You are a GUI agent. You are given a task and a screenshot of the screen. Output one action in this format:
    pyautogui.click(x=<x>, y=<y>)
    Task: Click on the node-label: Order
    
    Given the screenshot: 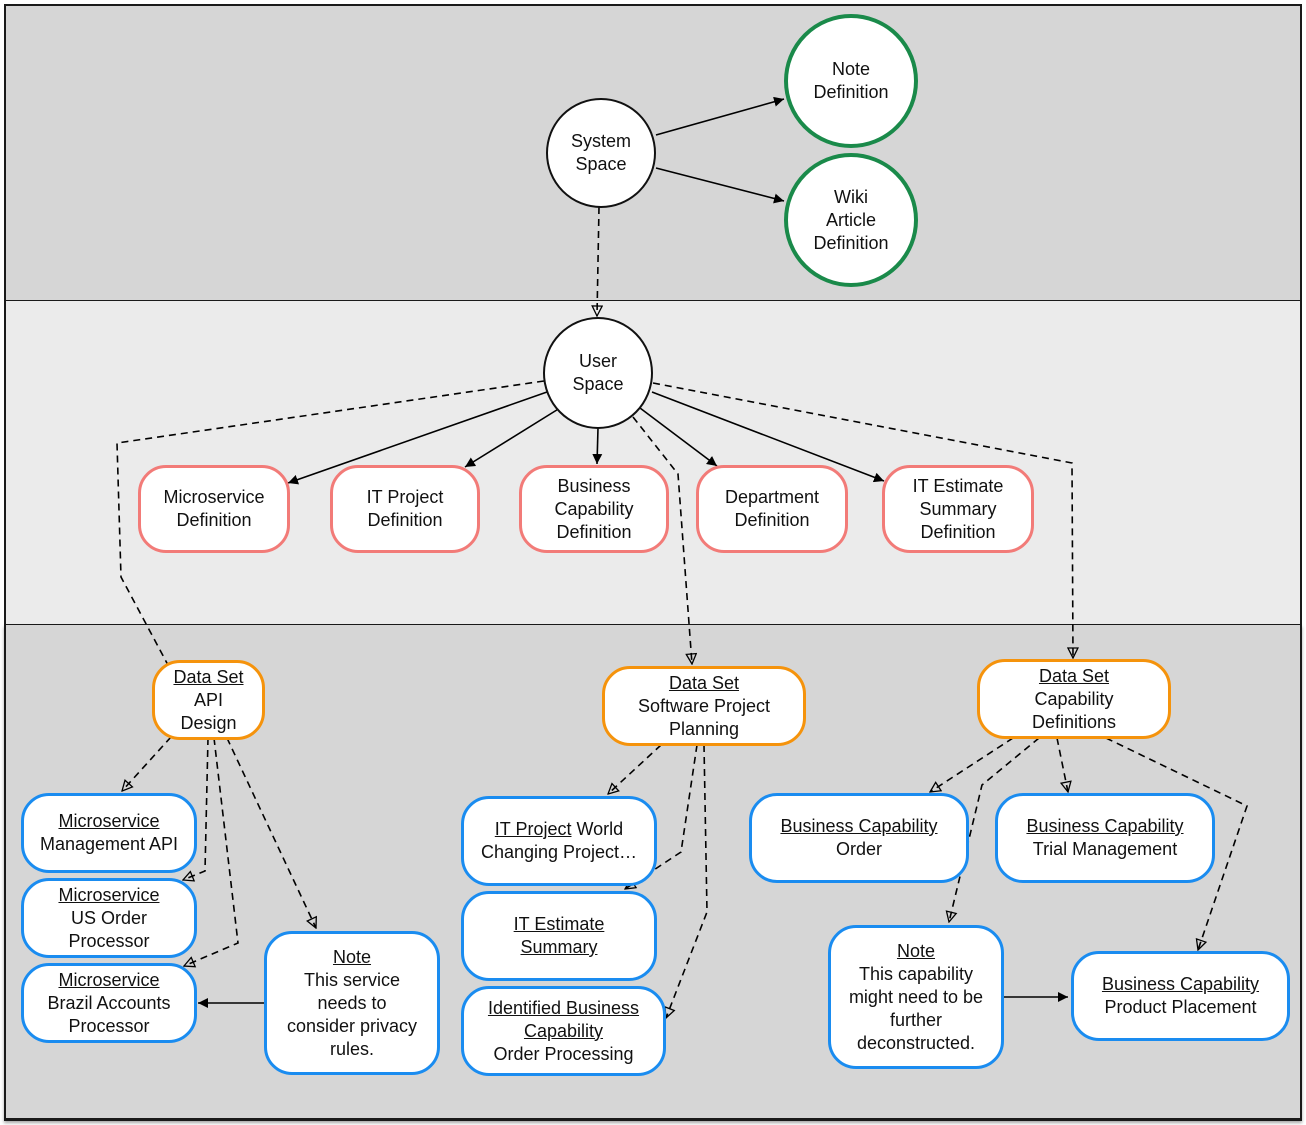 What is the action you would take?
    pyautogui.click(x=858, y=849)
    